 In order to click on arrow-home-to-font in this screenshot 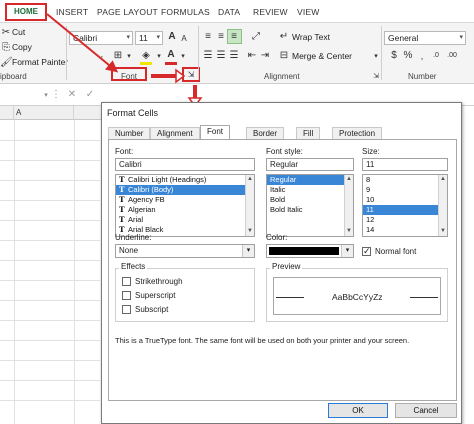, I will do `click(82, 43)`.